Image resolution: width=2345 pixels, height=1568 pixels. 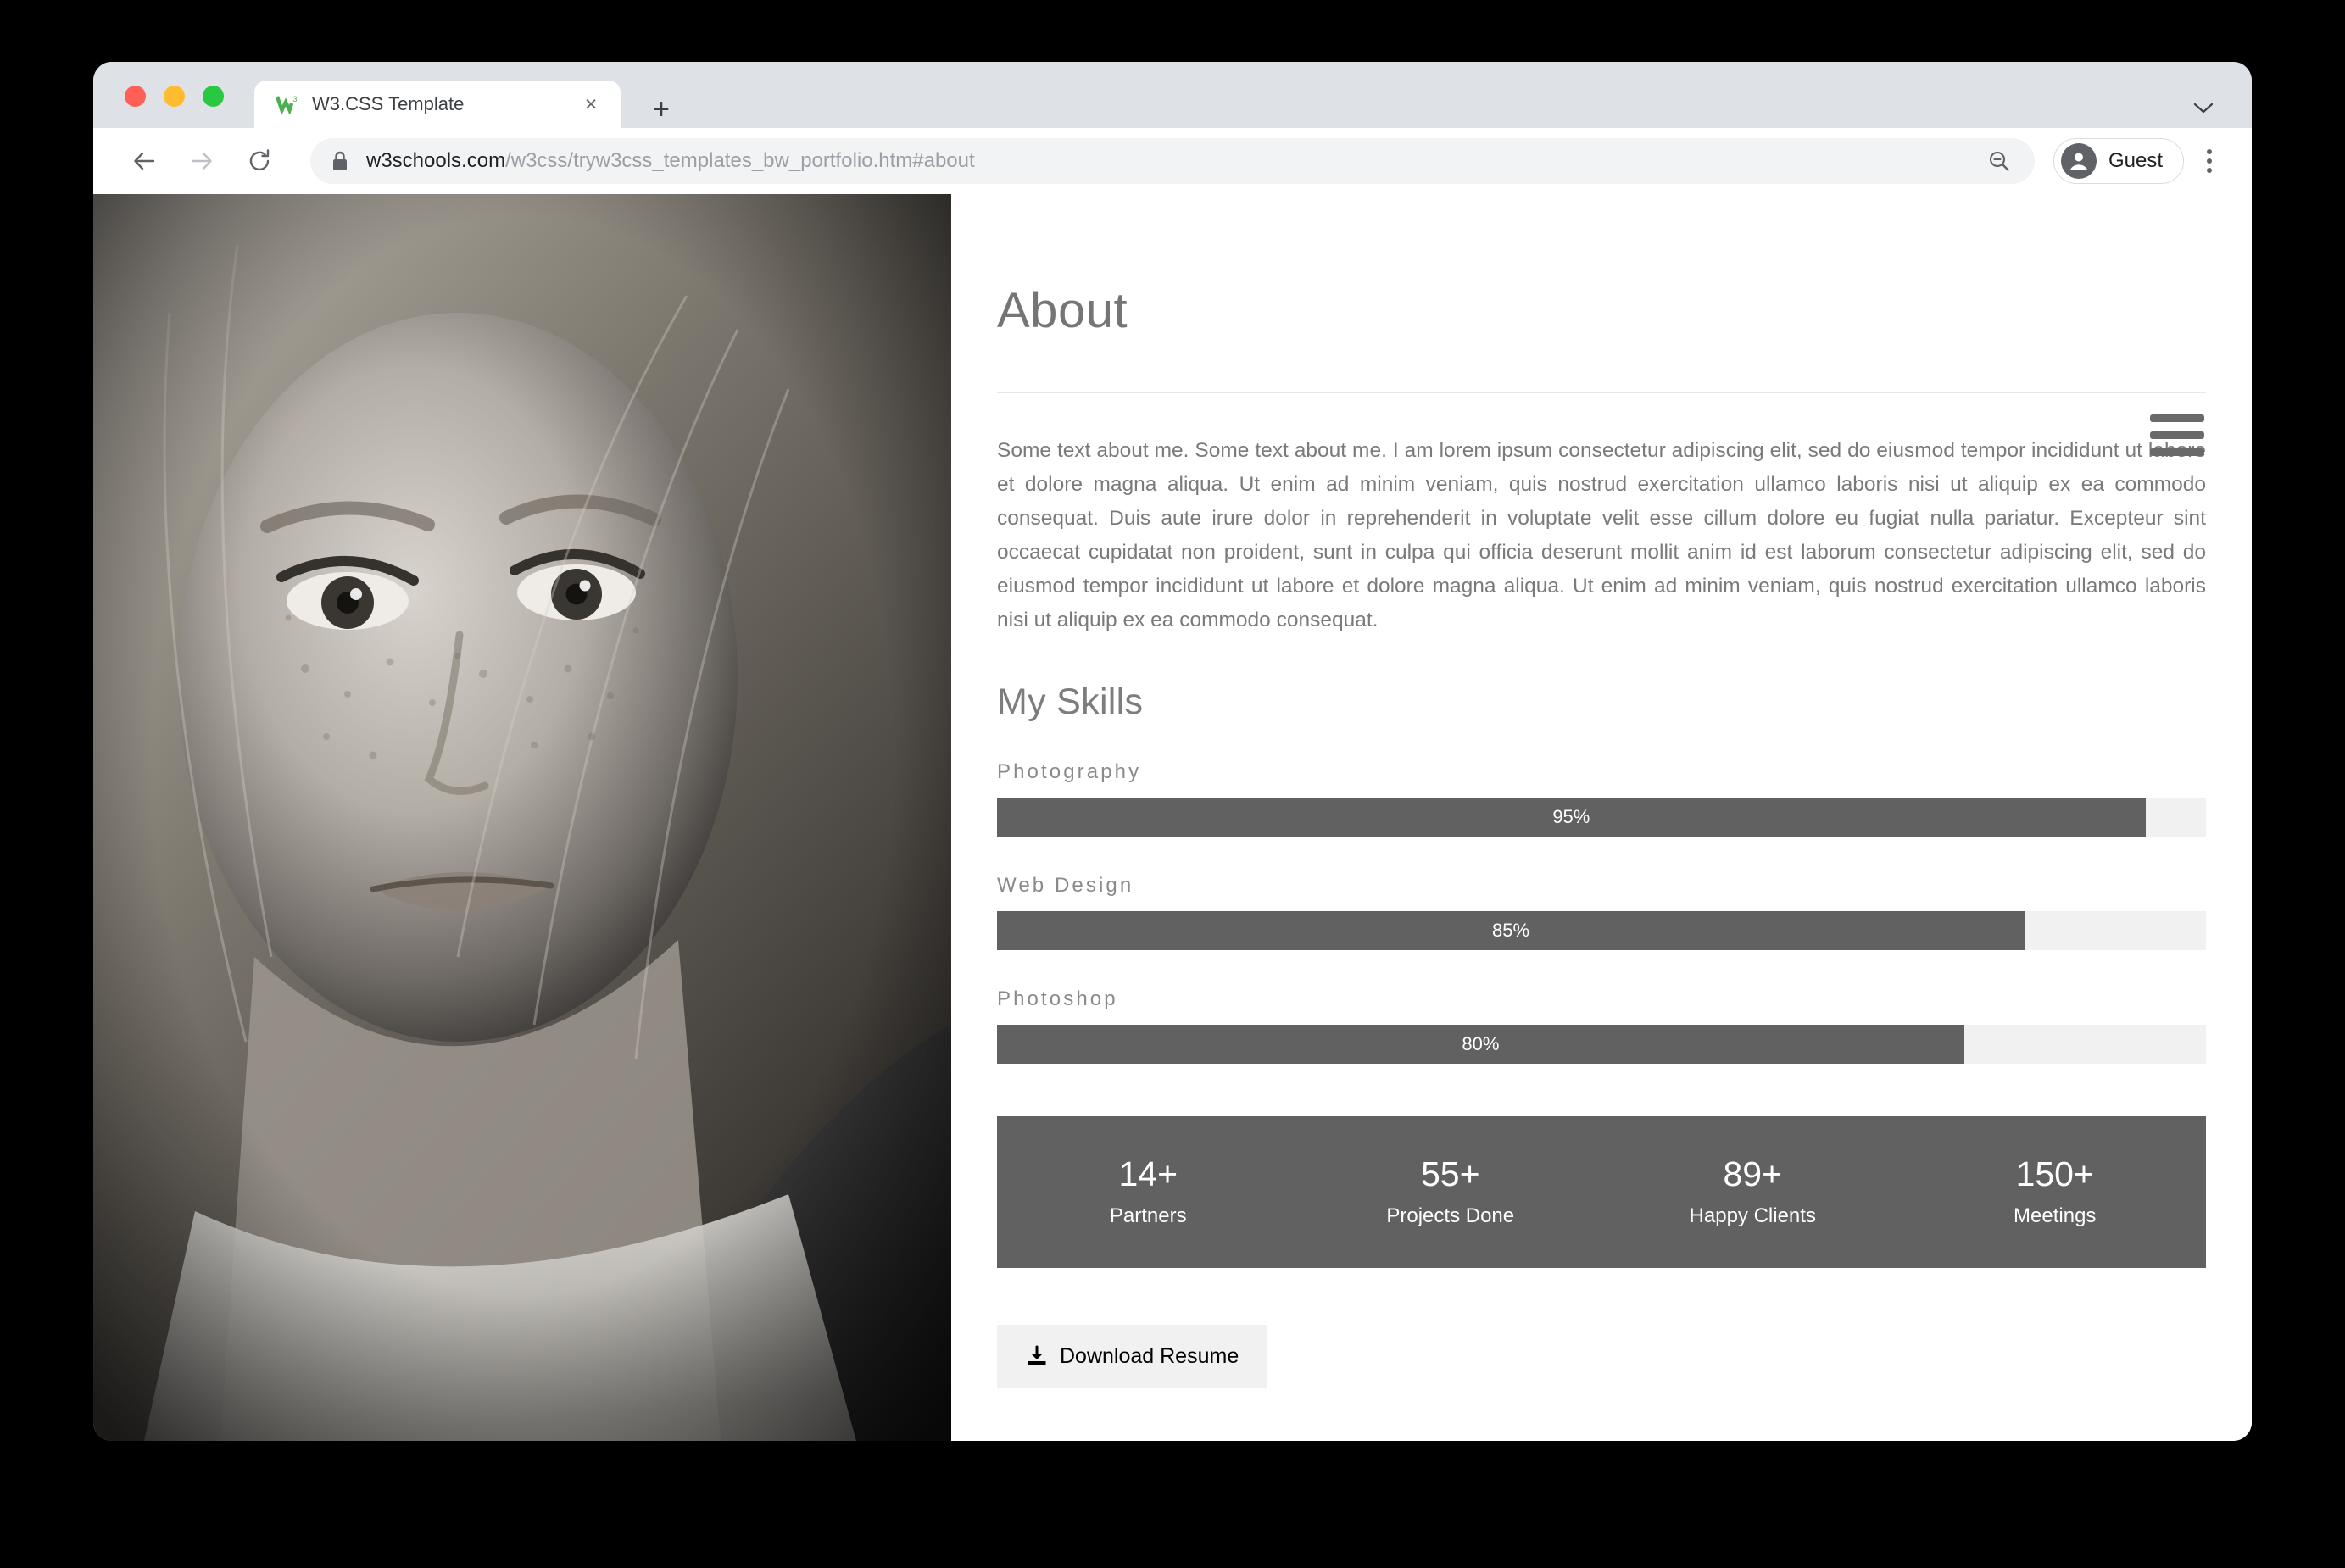 What do you see at coordinates (2078, 161) in the screenshot?
I see `avatar` at bounding box center [2078, 161].